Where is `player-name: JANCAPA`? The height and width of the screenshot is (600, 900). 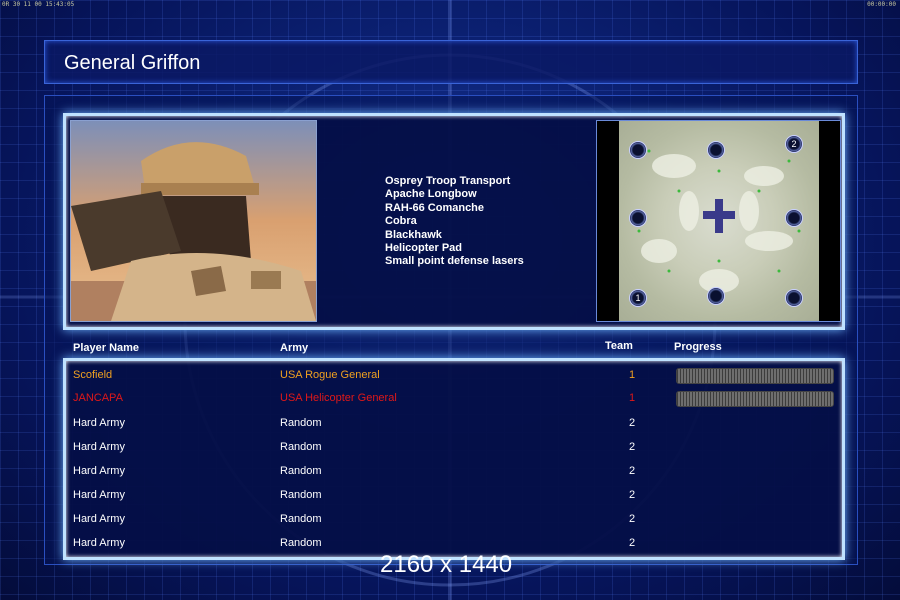
player-name: JANCAPA is located at coordinates (98, 398).